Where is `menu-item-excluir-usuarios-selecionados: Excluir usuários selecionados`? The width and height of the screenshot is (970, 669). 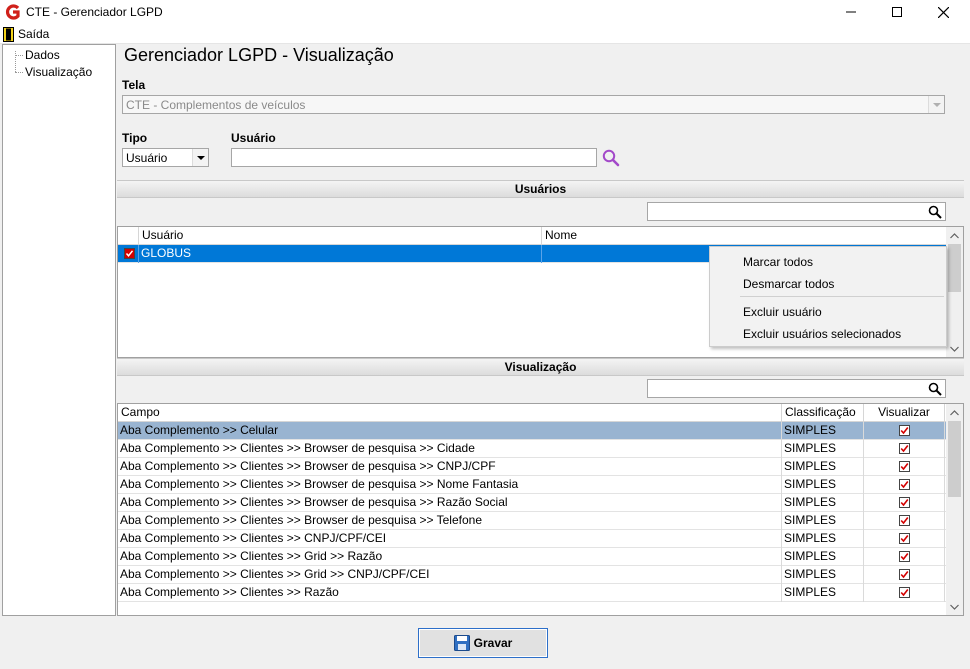
menu-item-excluir-usuarios-selecionados: Excluir usuários selecionados is located at coordinates (822, 334).